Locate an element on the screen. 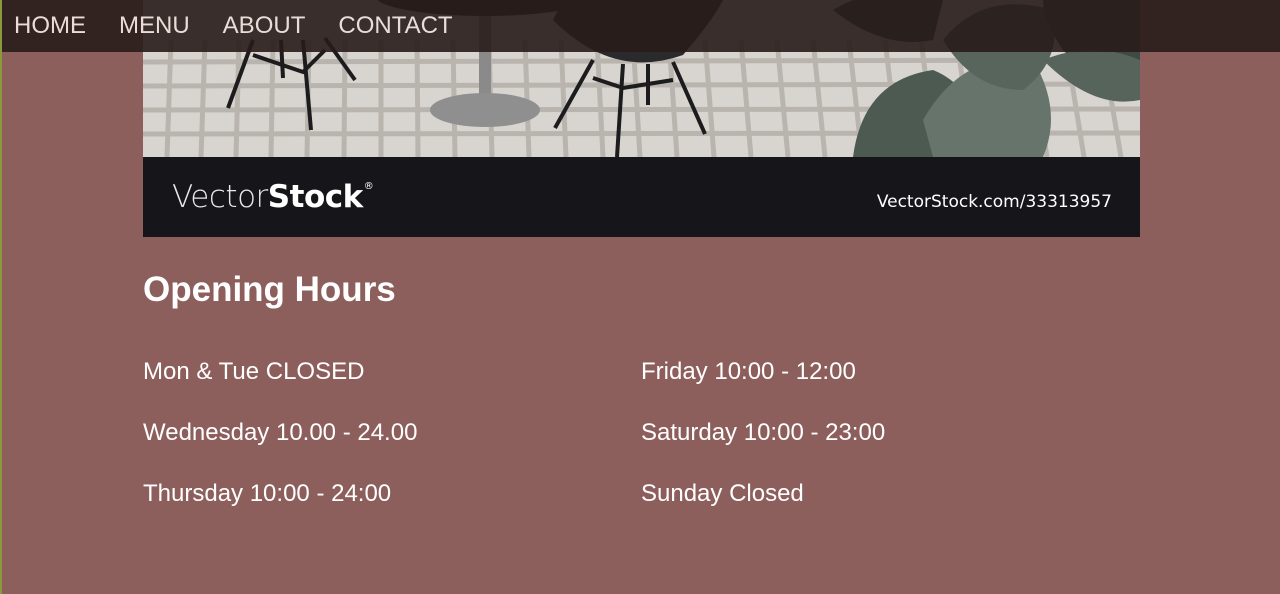  hours-item: Sunday Closed is located at coordinates (722, 493).